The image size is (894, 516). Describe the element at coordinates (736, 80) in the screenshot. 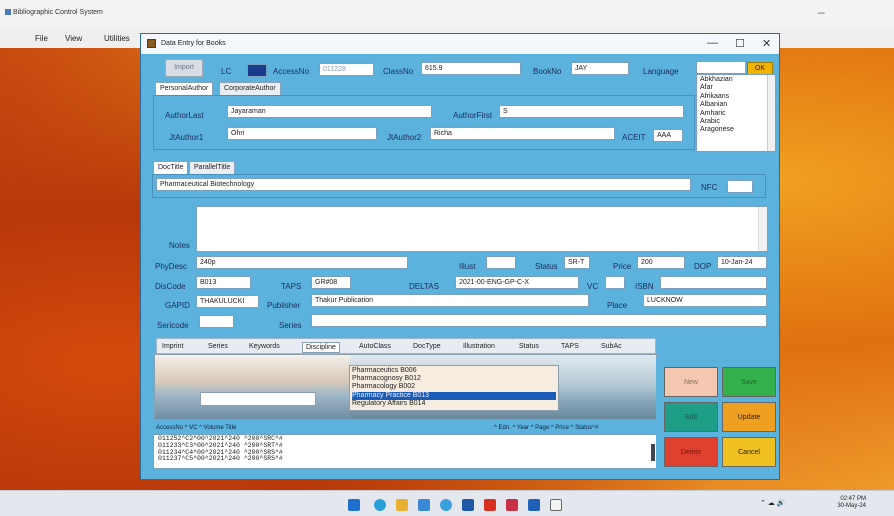

I see `list-item: Abkhazian` at that location.